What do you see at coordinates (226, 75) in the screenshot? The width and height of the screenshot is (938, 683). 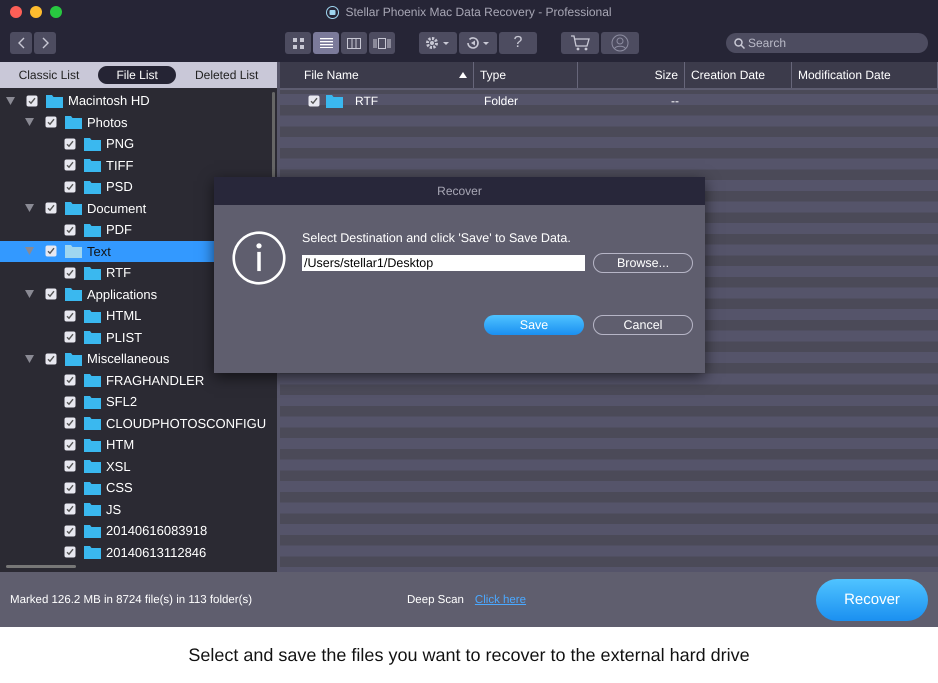 I see `list-tab: Deleted List` at bounding box center [226, 75].